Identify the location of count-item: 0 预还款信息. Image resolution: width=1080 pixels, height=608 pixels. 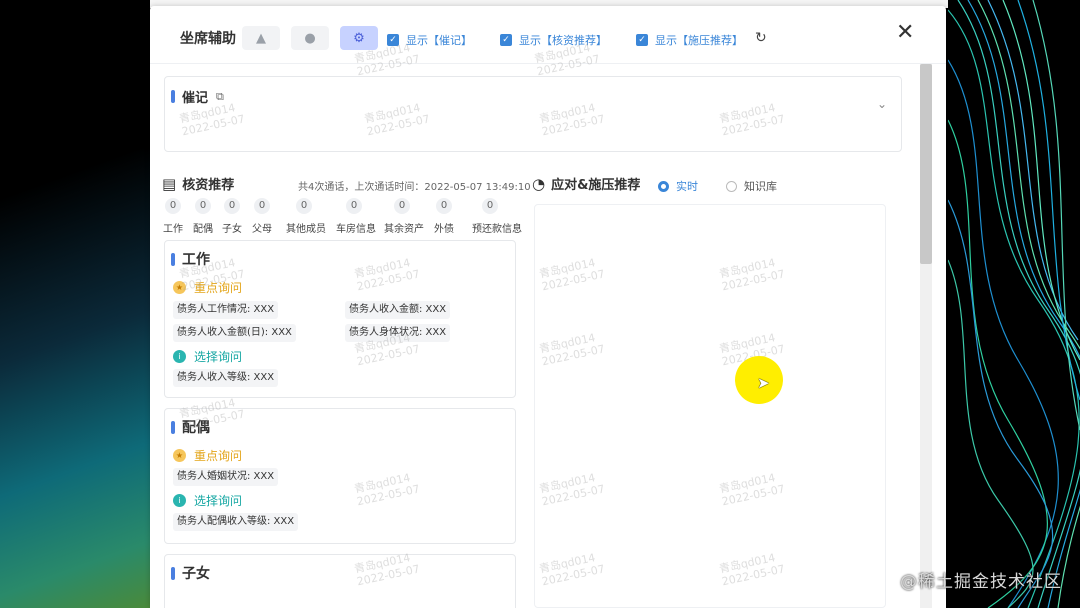
(497, 216).